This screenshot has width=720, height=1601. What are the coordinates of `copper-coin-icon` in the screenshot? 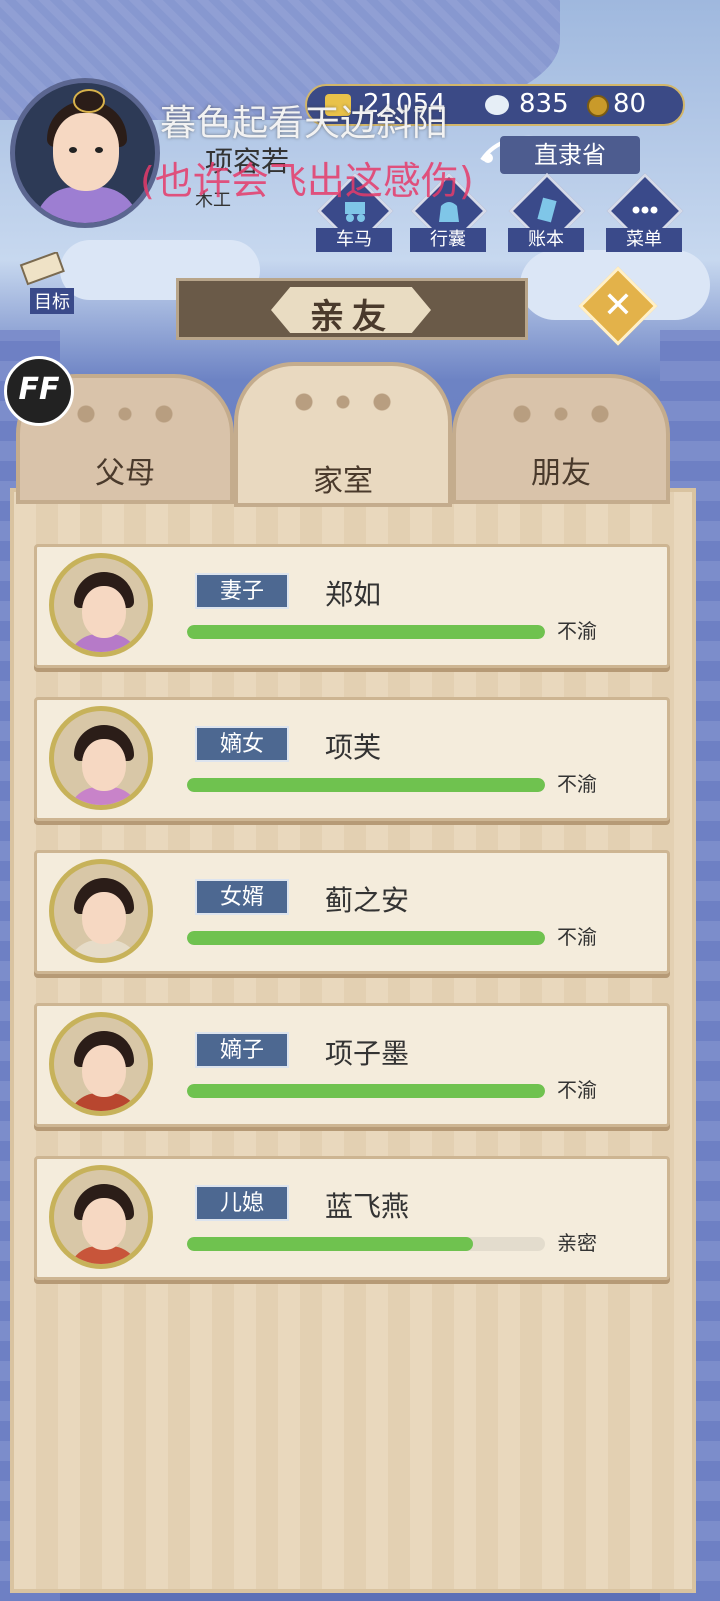 It's located at (598, 106).